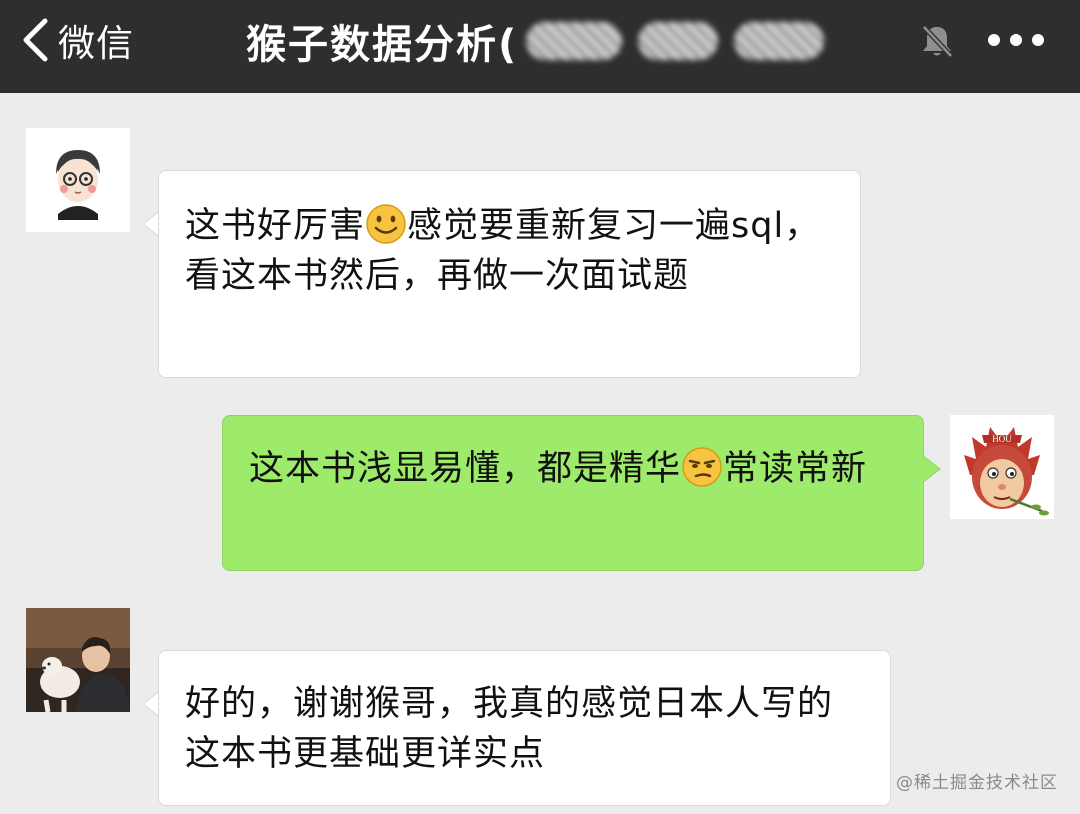  I want to click on avatar: HOU, so click(1002, 467).